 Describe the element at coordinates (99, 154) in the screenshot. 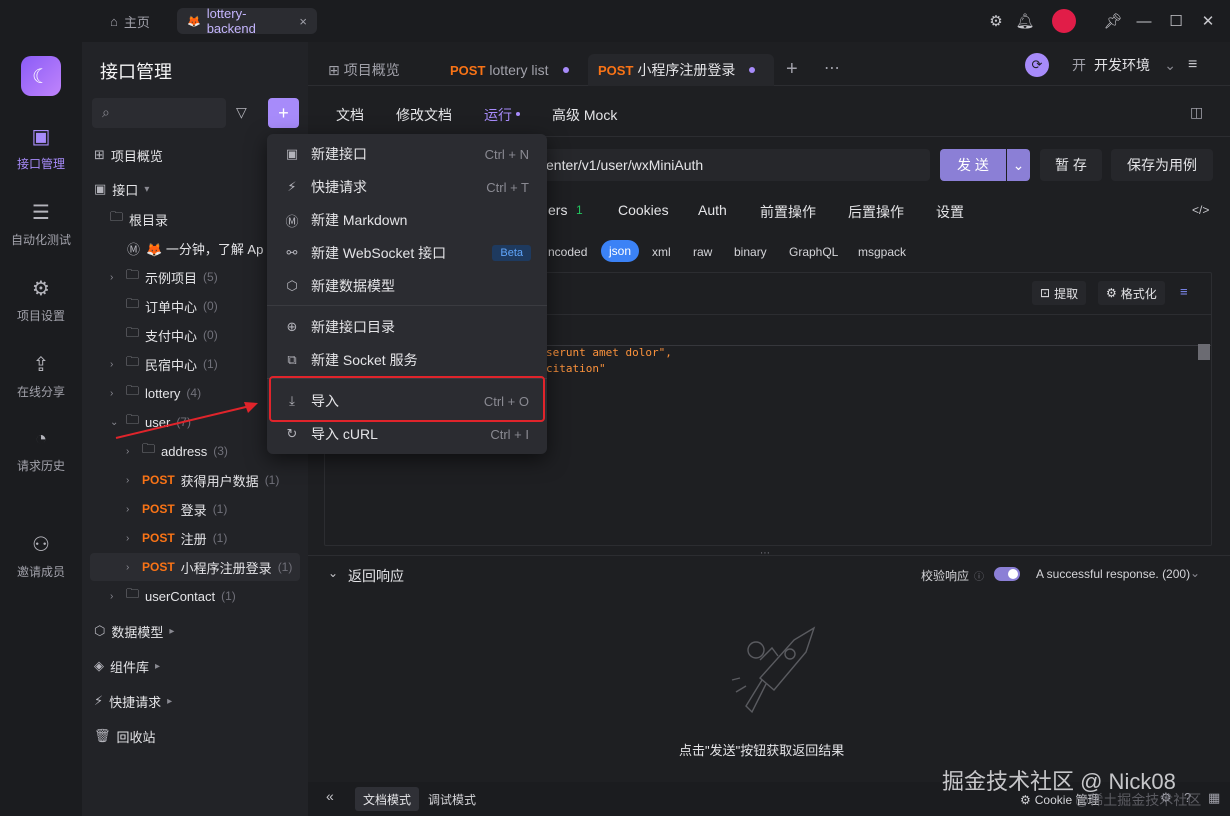

I see `overview-icon: ⊞` at that location.